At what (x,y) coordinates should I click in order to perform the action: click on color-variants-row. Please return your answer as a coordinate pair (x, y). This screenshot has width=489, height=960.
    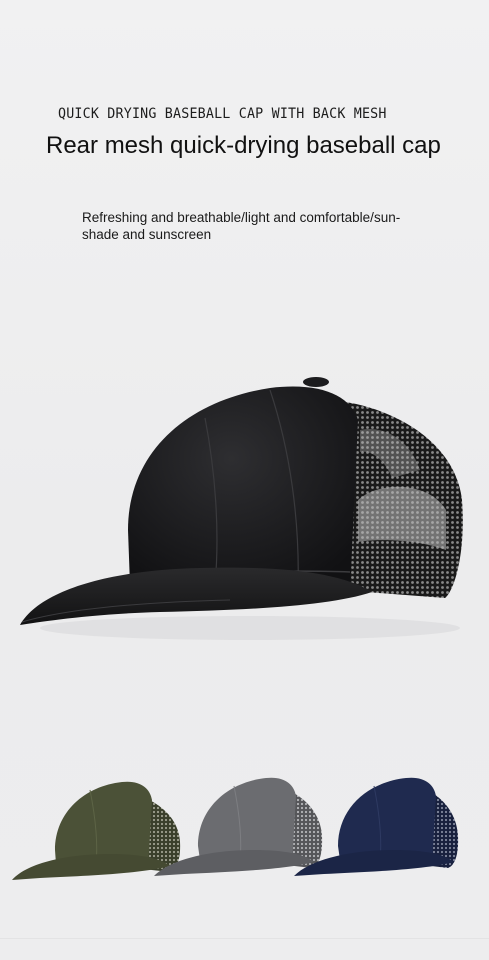
    Looking at the image, I should click on (235, 828).